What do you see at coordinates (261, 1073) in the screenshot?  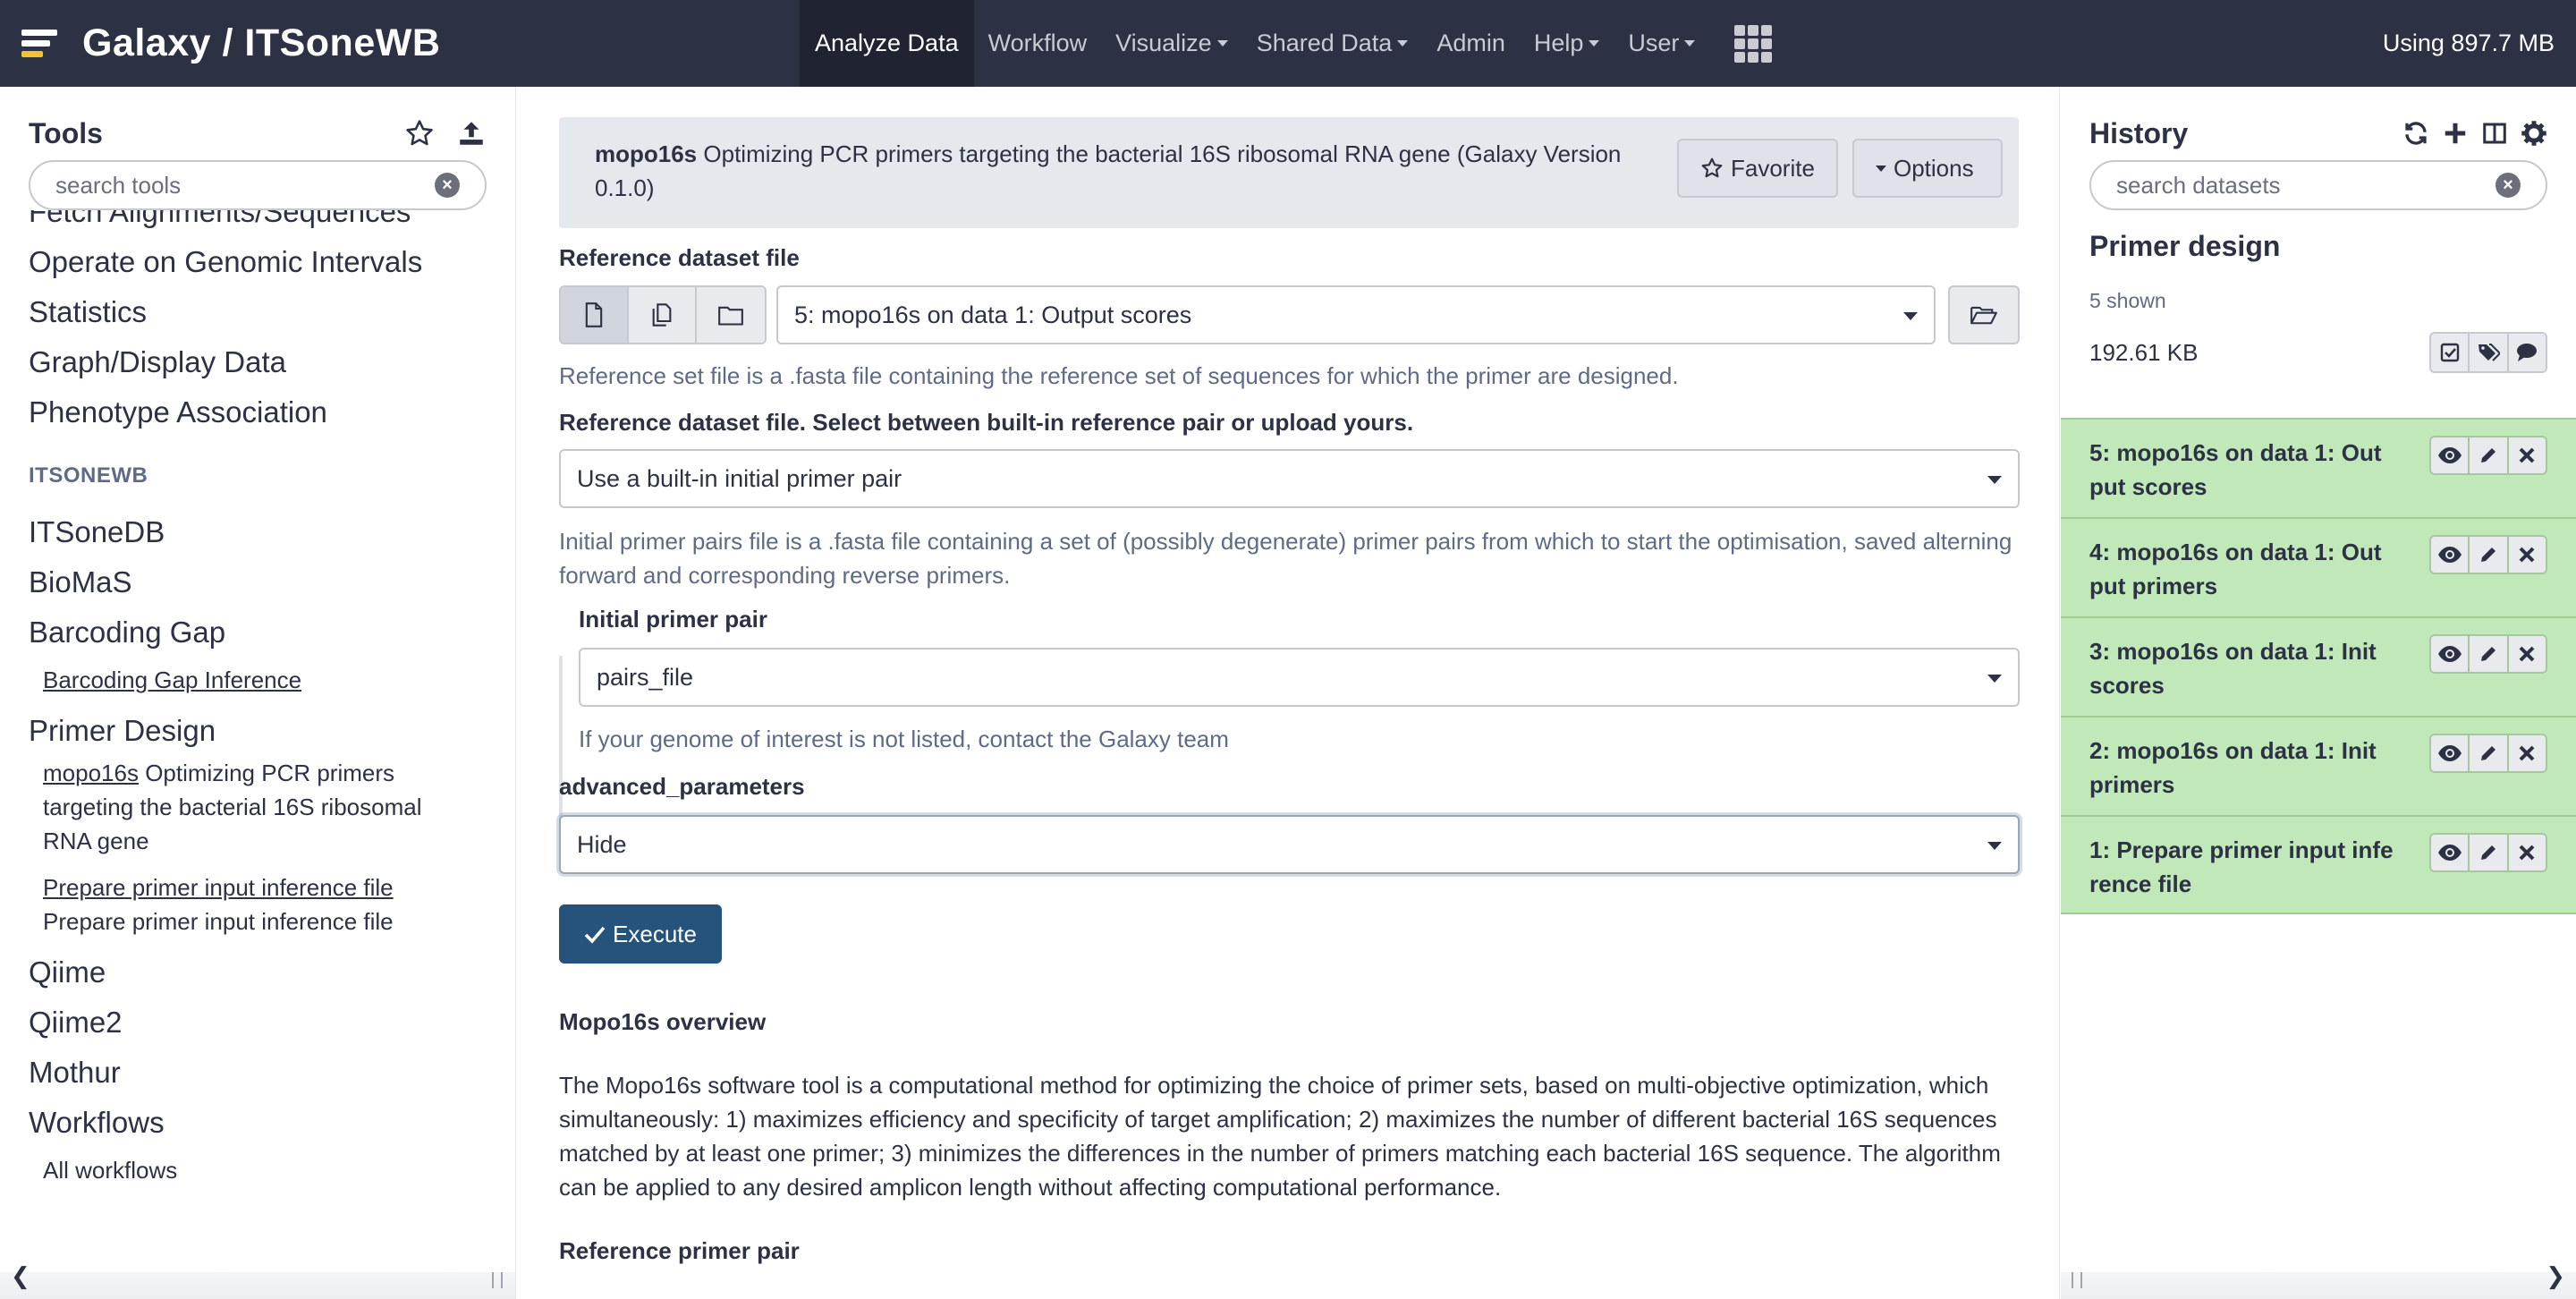 I see `tool-section-mothur: Mothur` at bounding box center [261, 1073].